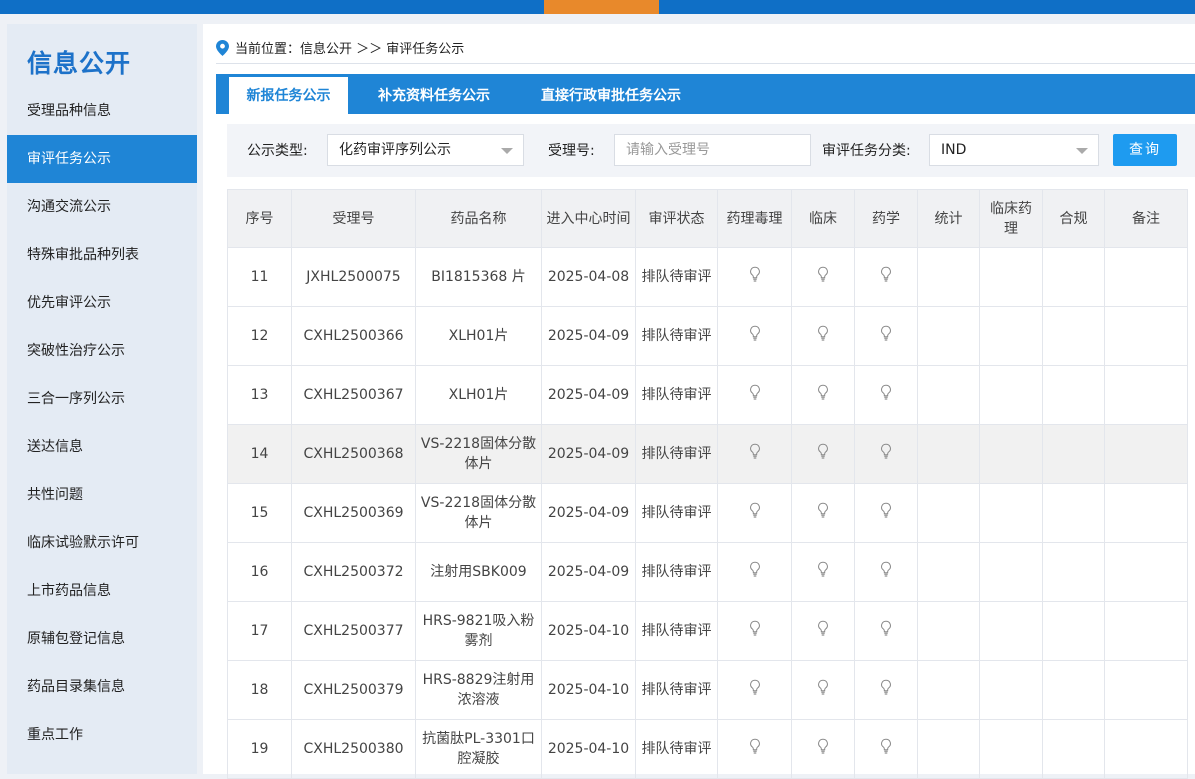  What do you see at coordinates (611, 94) in the screenshot?
I see `tab-direct-approval-tasks: 直接行政审批任务公示` at bounding box center [611, 94].